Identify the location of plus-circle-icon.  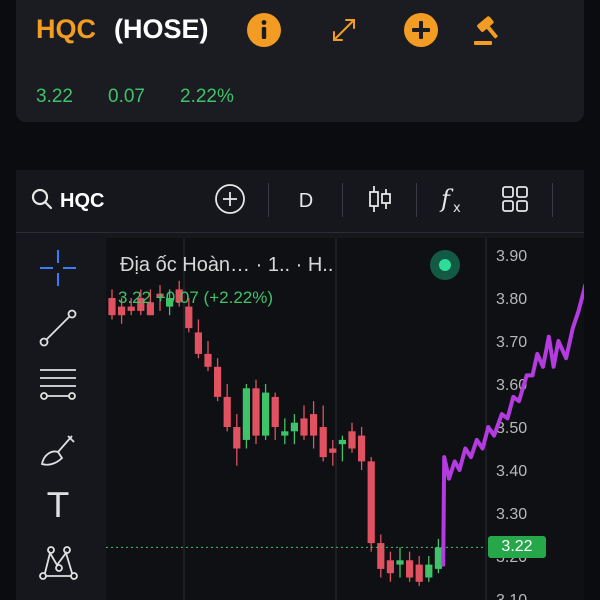
(230, 201).